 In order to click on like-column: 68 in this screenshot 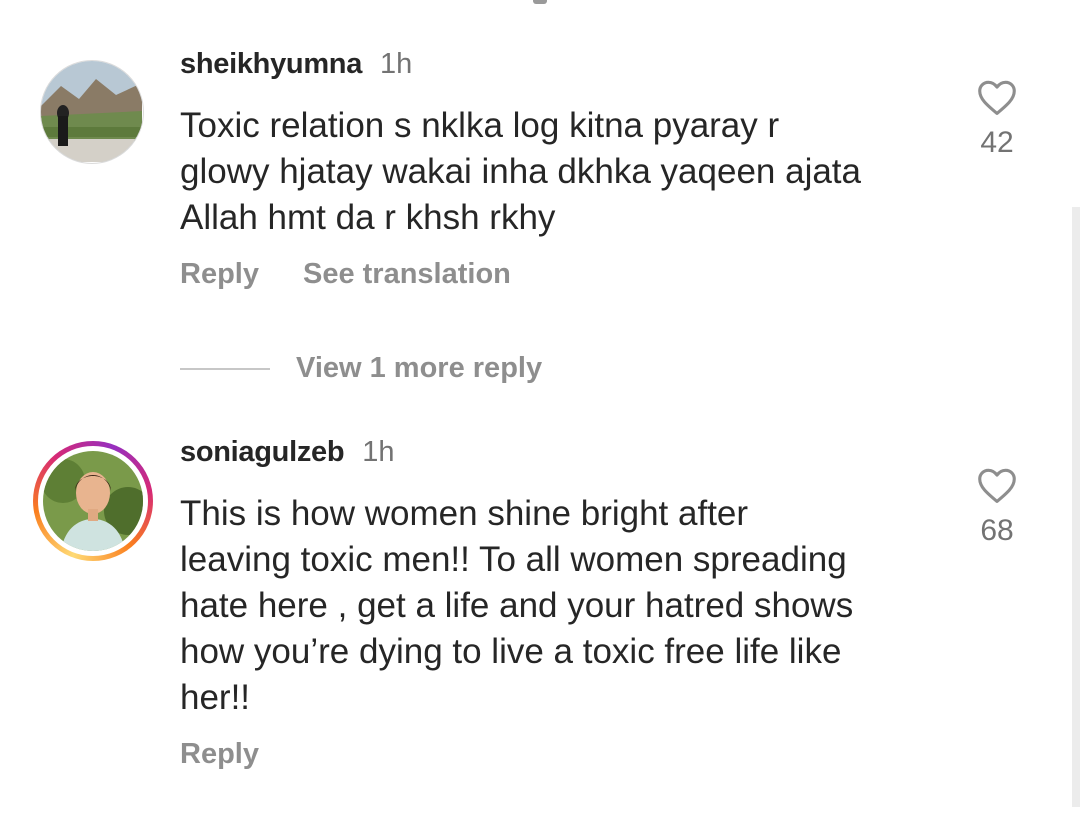, I will do `click(997, 507)`.